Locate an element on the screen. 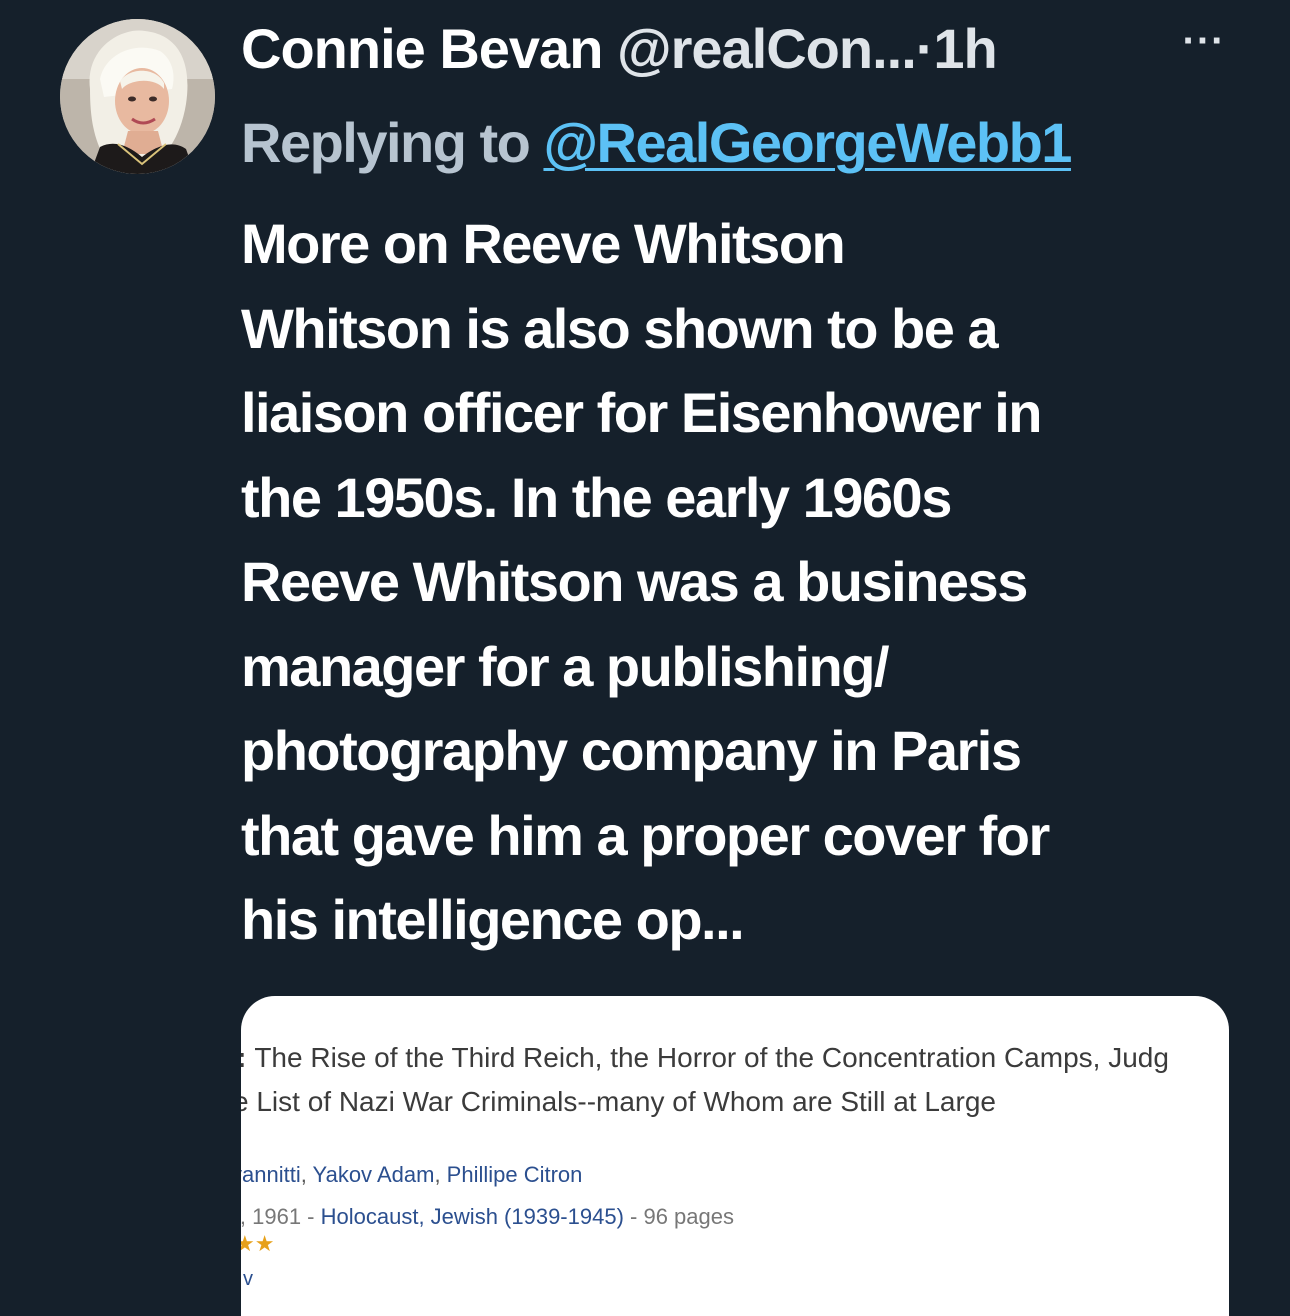 The width and height of the screenshot is (1290, 1316). tweet-text-line: manager for a publishing/ is located at coordinates (565, 666).